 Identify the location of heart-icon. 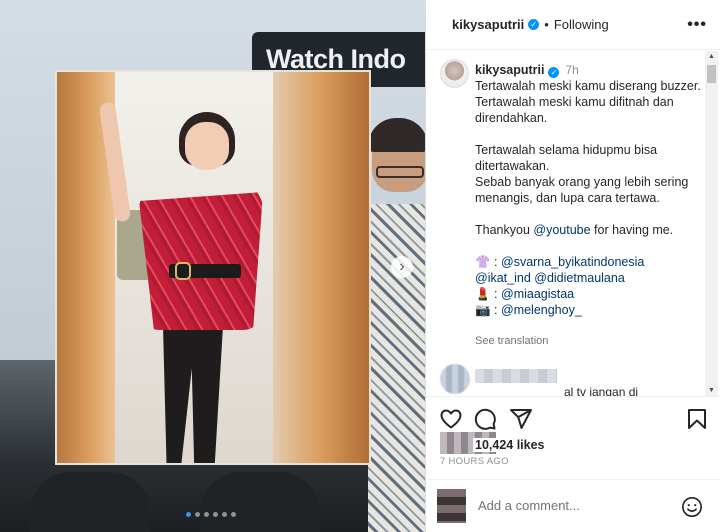
(451, 419).